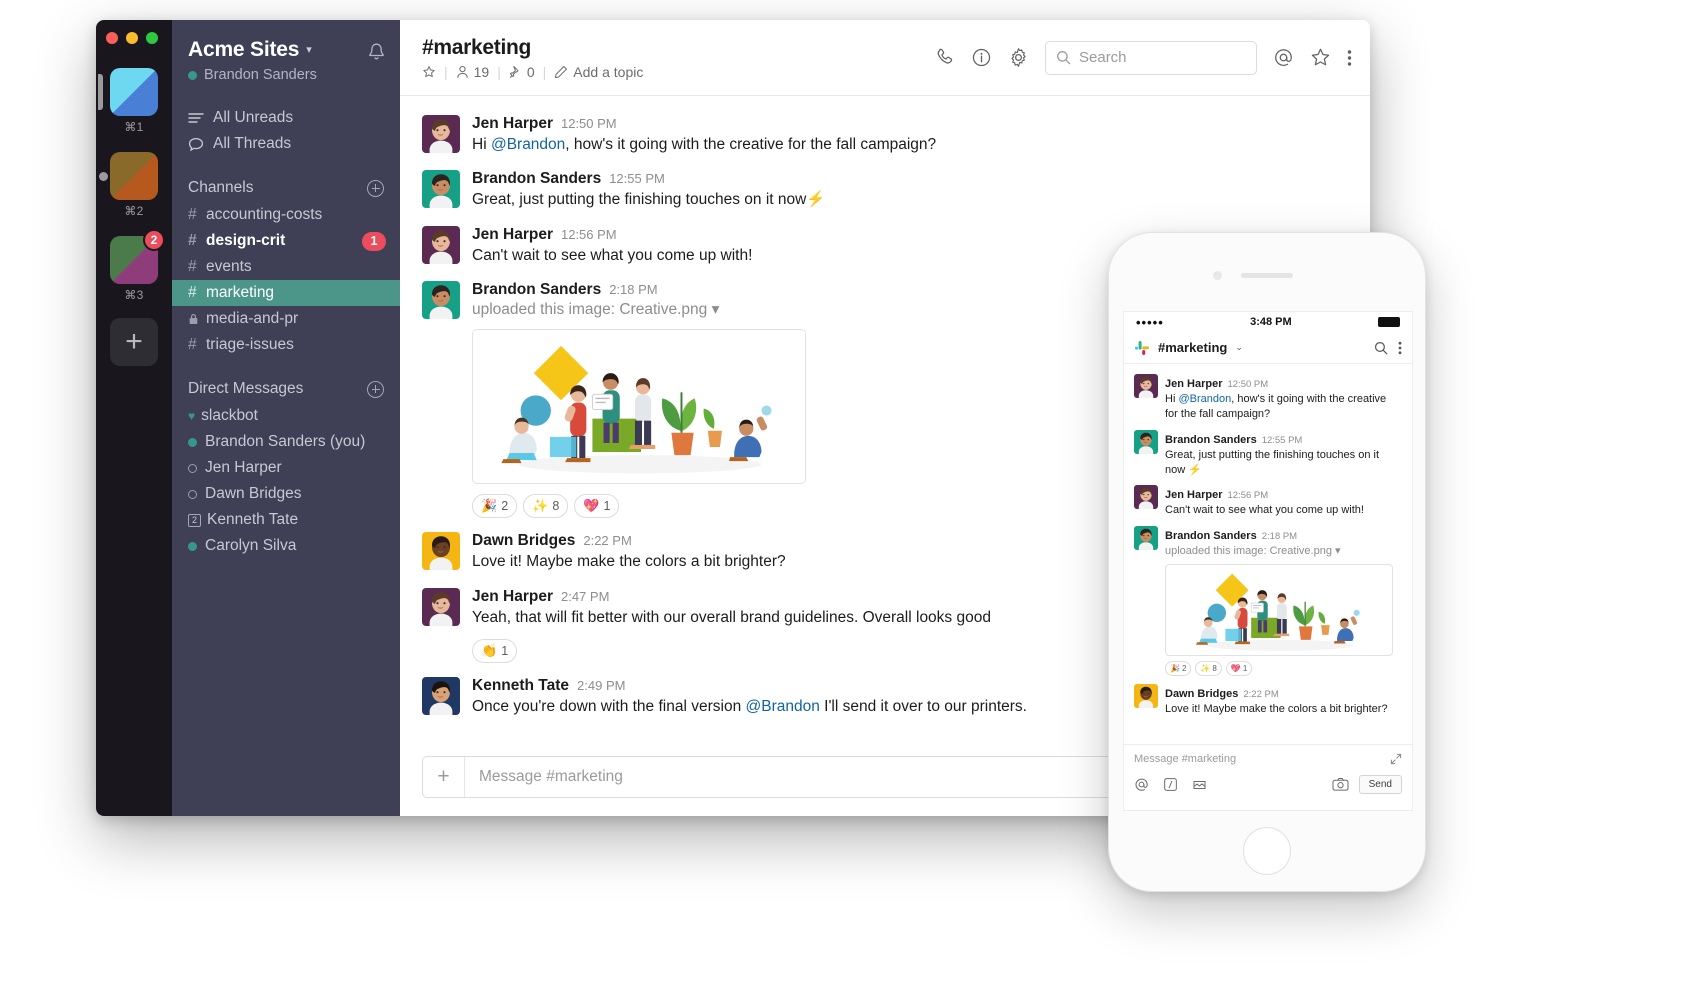  What do you see at coordinates (1267, 851) in the screenshot?
I see `phone-home-button` at bounding box center [1267, 851].